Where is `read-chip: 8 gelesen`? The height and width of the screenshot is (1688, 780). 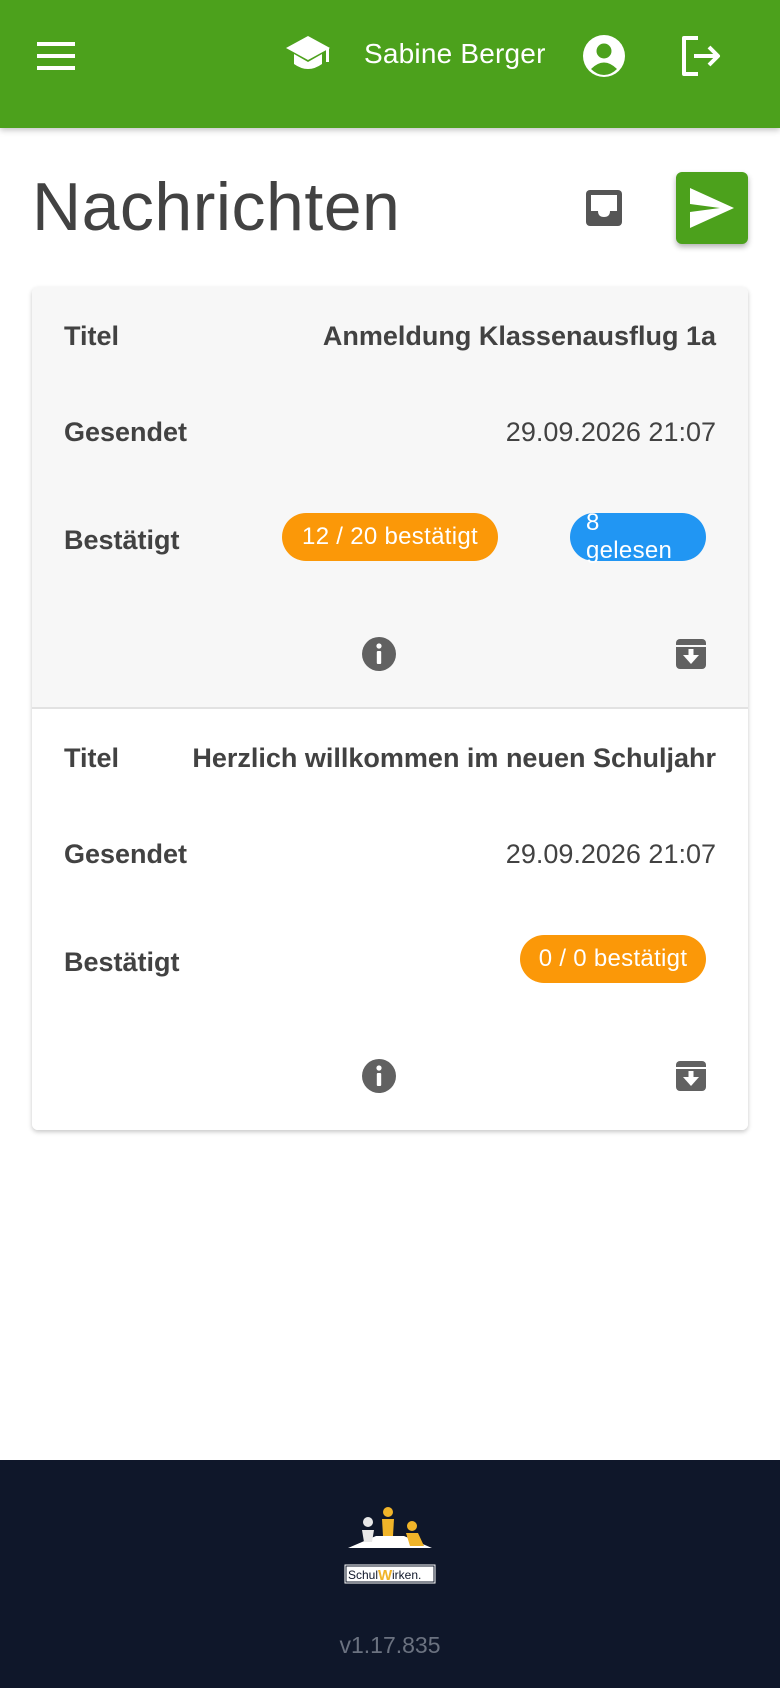
read-chip: 8 gelesen is located at coordinates (638, 536).